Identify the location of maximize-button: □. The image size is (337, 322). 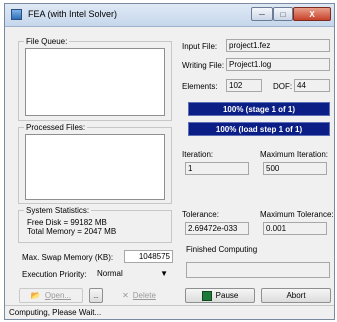
(283, 14).